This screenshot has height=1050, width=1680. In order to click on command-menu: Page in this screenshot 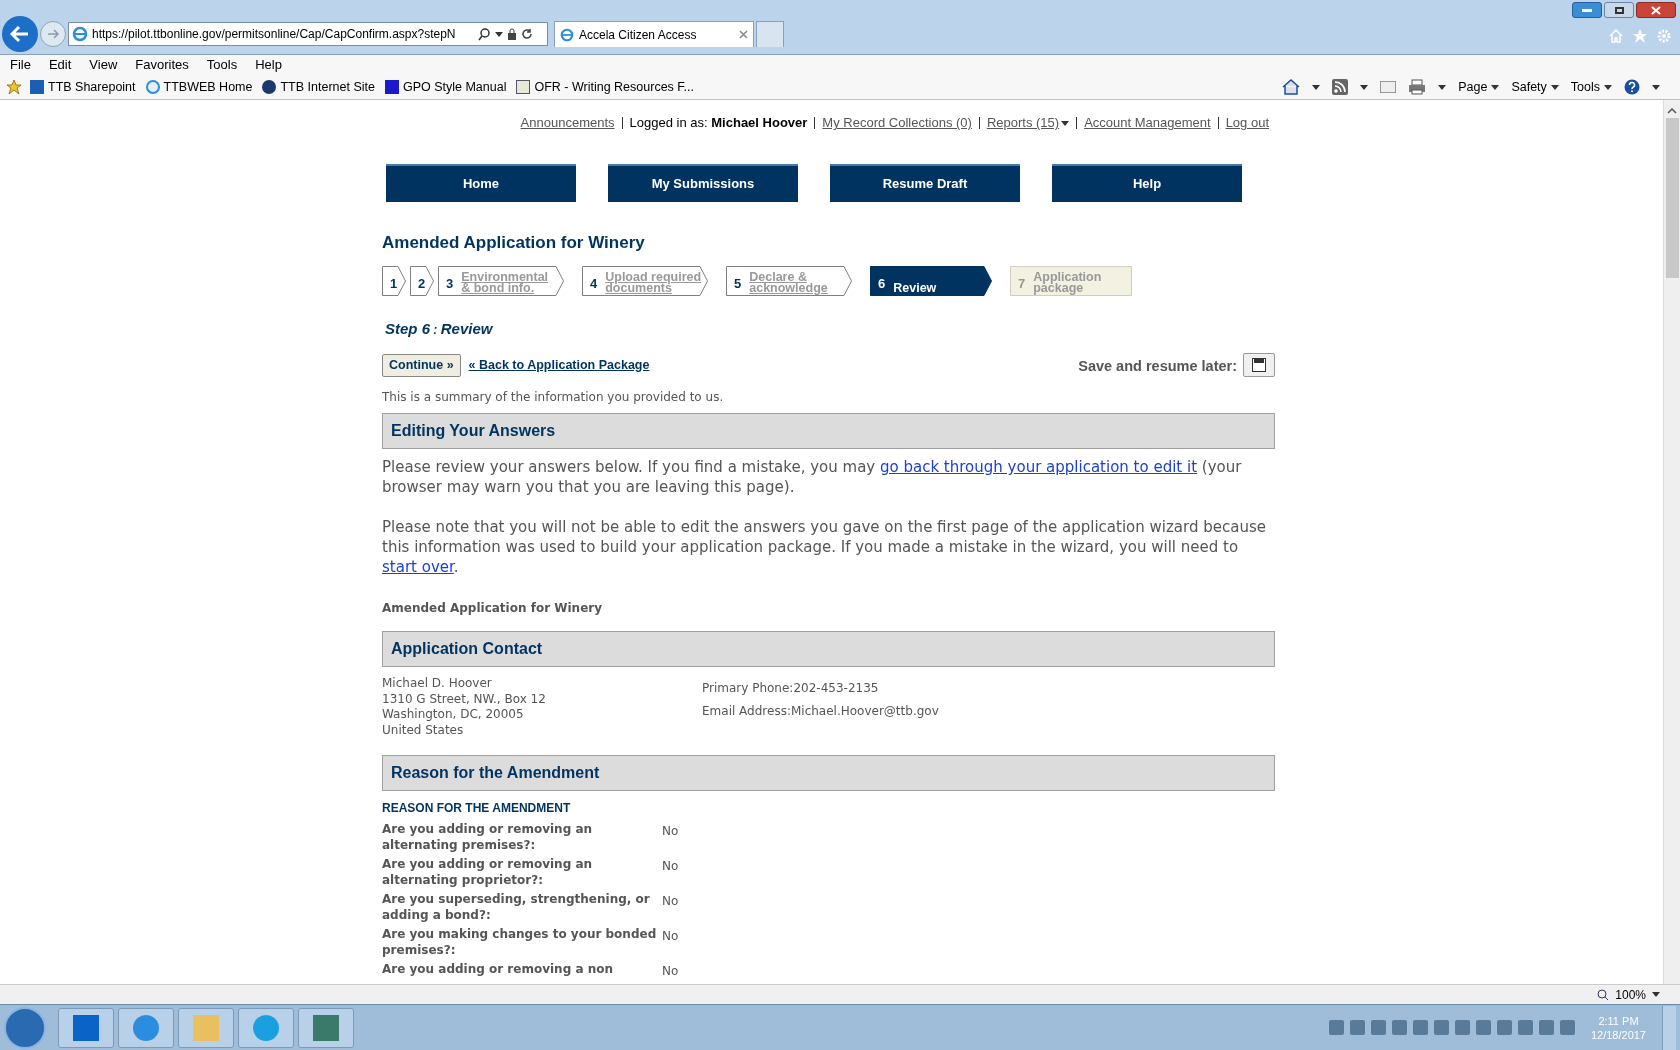, I will do `click(1479, 87)`.